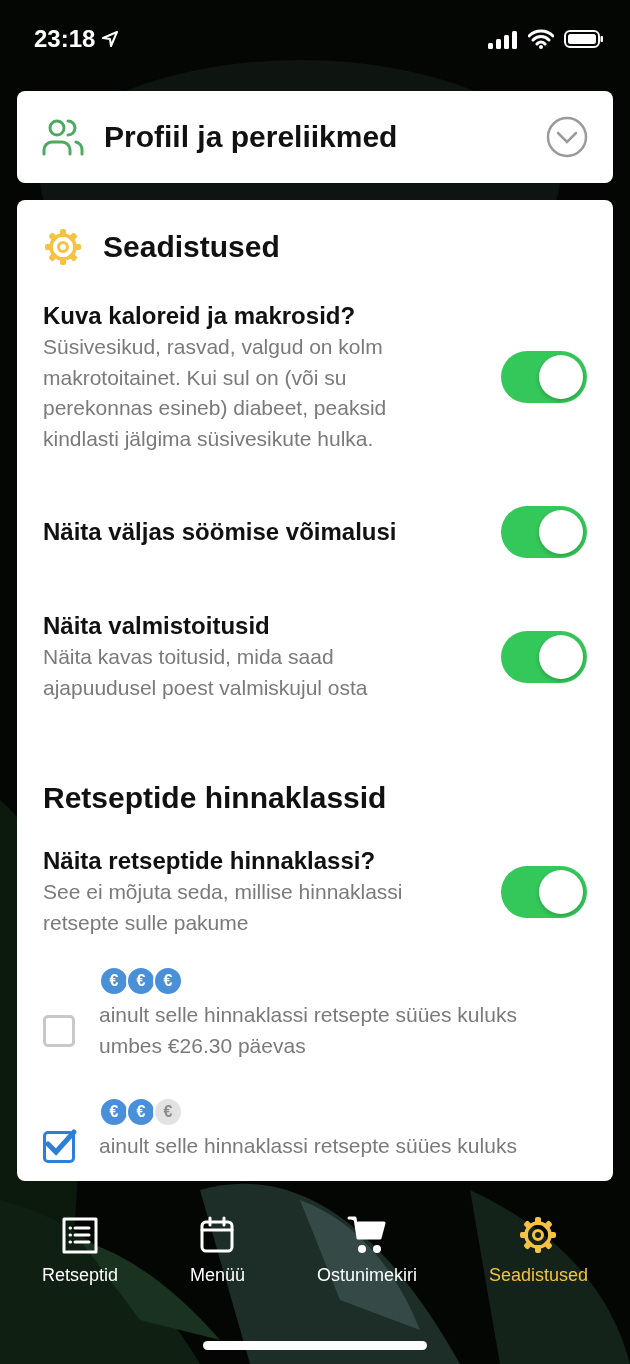 The width and height of the screenshot is (630, 1364). I want to click on setting-description: Näita kavas toitusid, mida saad ajapuudusel poest valmiskujul osta, so click(206, 672).